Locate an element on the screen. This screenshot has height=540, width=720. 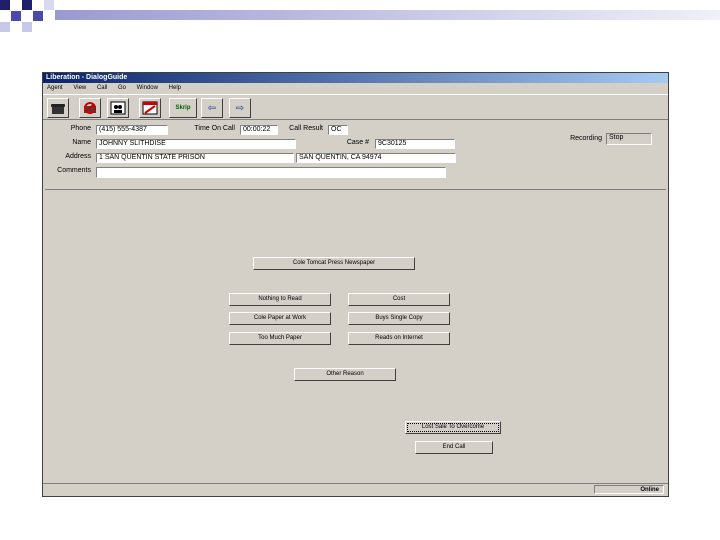
agents-icon is located at coordinates (118, 108).